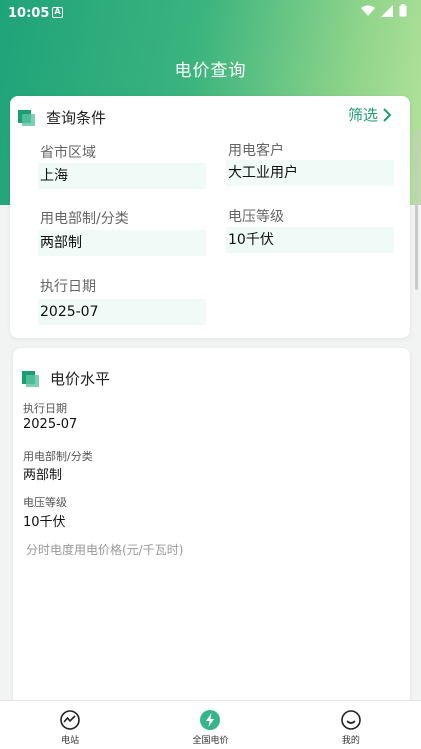 The width and height of the screenshot is (421, 749). What do you see at coordinates (29, 13) in the screenshot?
I see `status-time: 10:05` at bounding box center [29, 13].